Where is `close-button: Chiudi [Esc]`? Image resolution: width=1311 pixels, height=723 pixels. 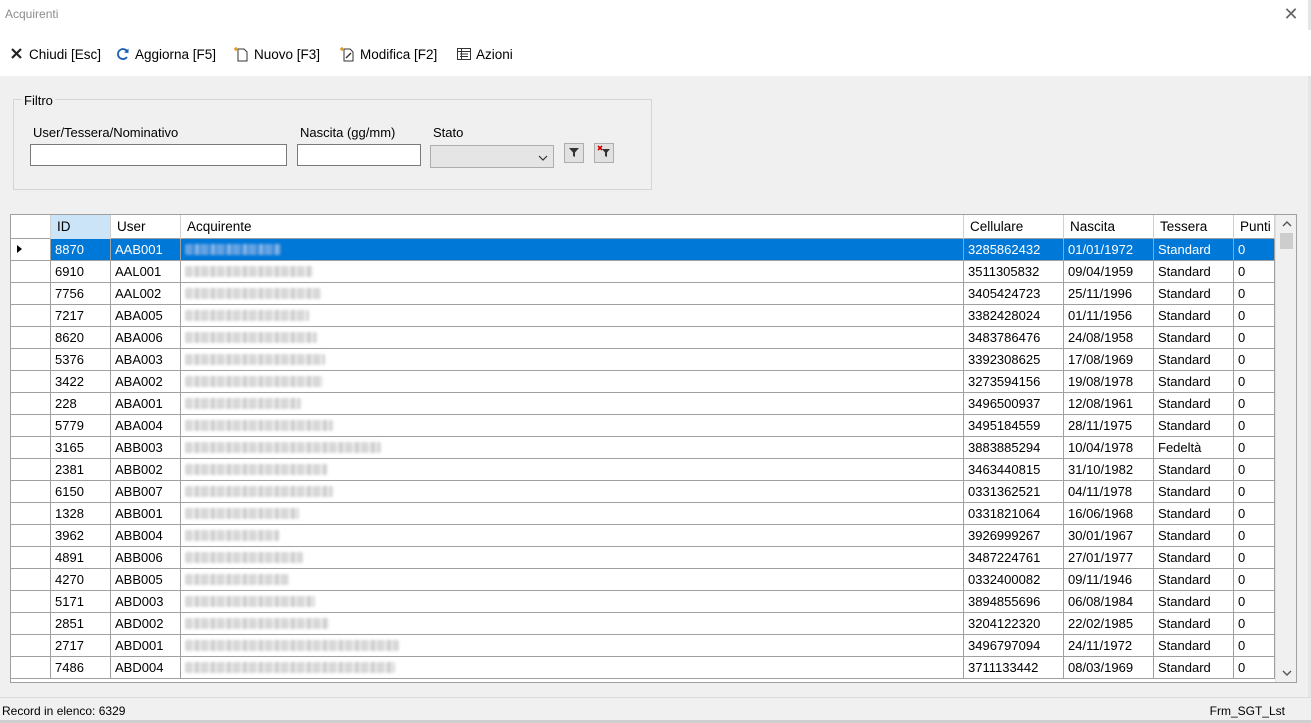 close-button: Chiudi [Esc] is located at coordinates (55, 54).